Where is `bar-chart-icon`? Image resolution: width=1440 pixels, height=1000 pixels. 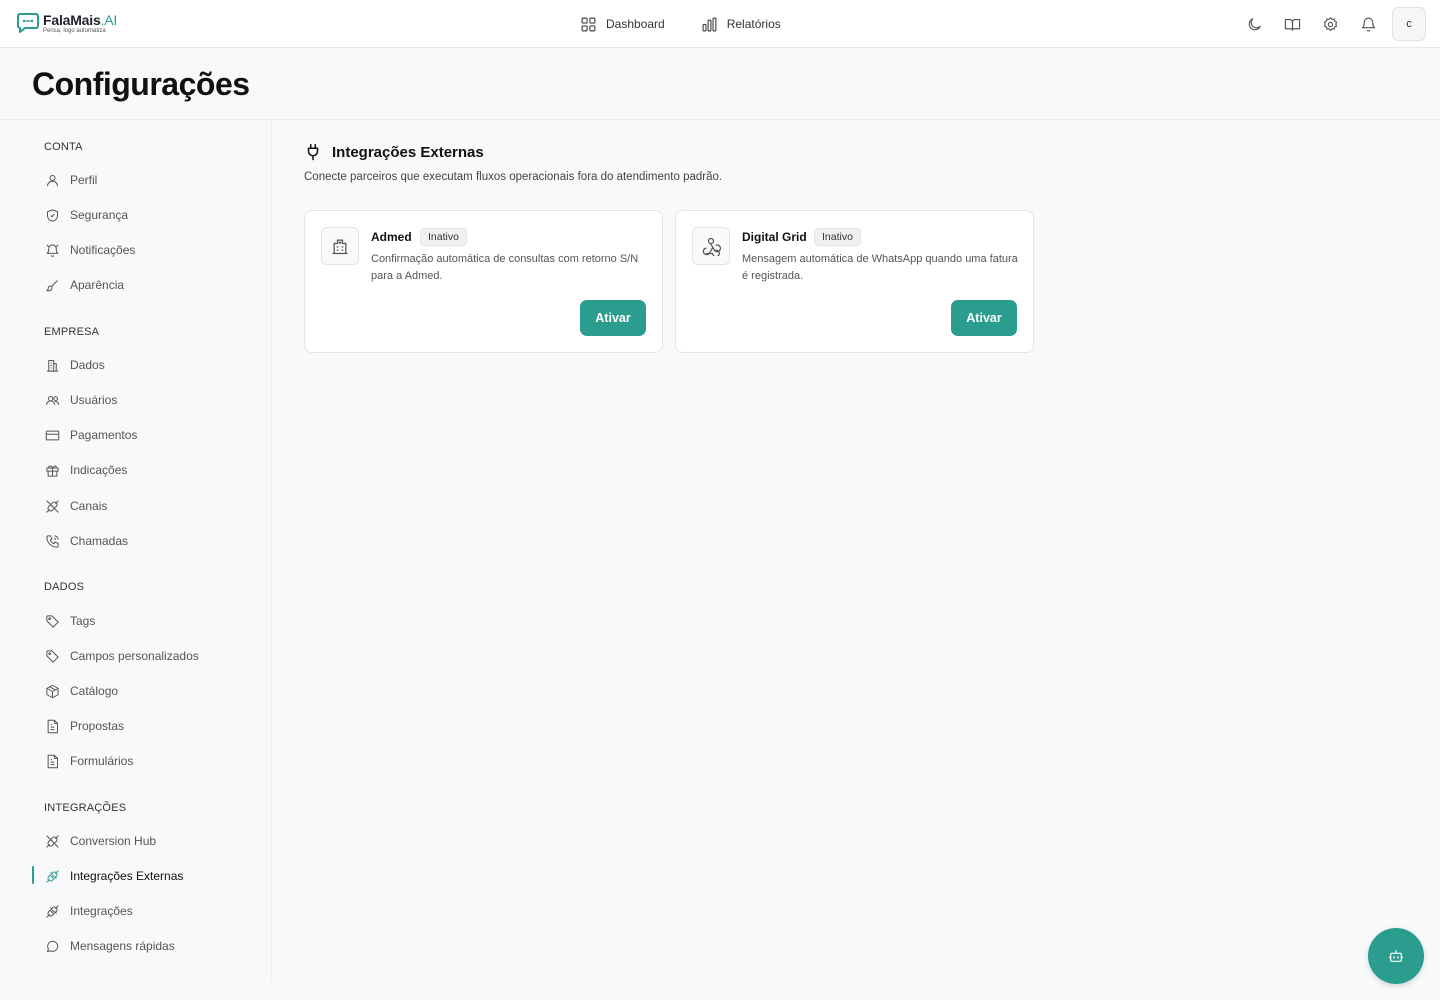
bar-chart-icon is located at coordinates (709, 24).